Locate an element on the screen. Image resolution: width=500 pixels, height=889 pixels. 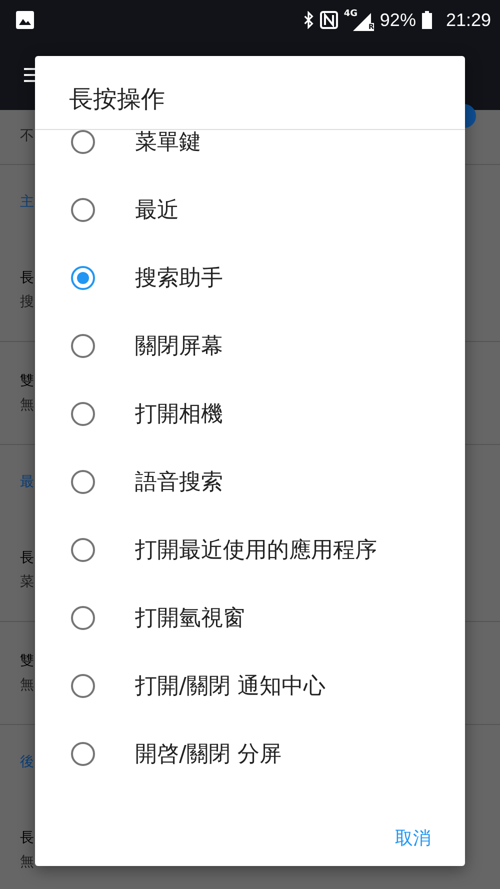
option-item: 最近 is located at coordinates (250, 210).